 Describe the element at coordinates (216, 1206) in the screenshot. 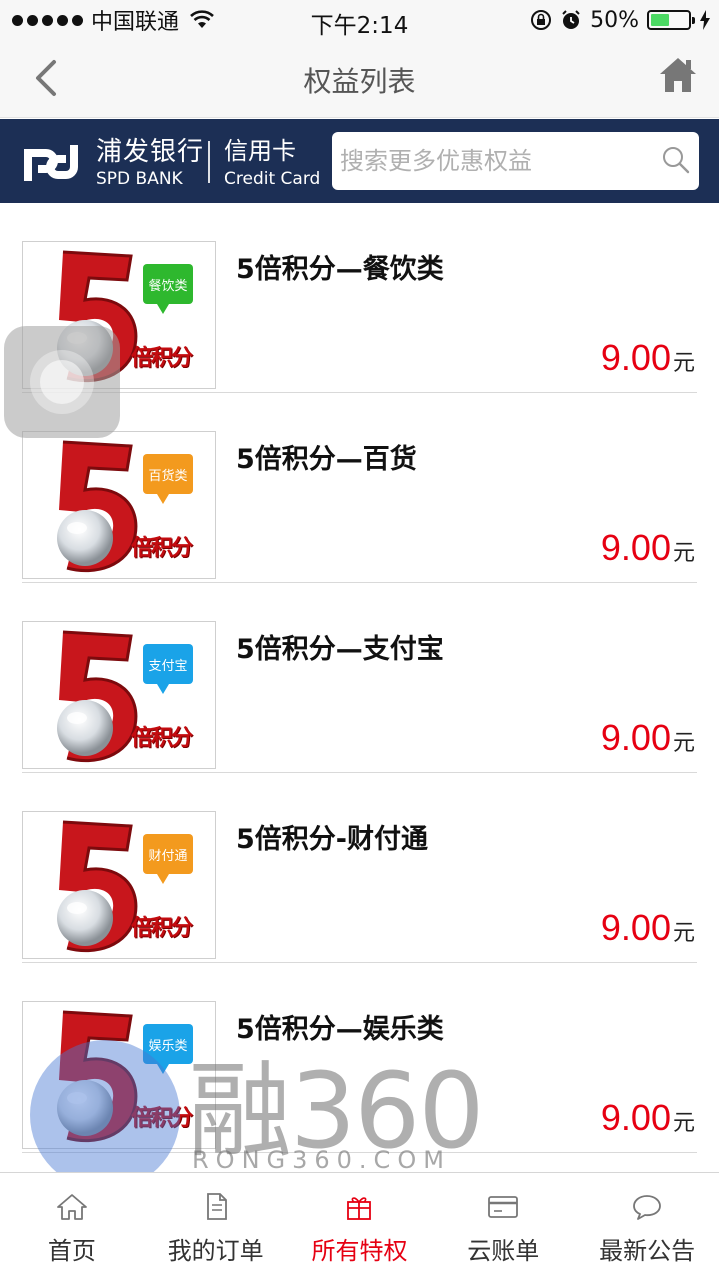

I see `document-icon` at that location.